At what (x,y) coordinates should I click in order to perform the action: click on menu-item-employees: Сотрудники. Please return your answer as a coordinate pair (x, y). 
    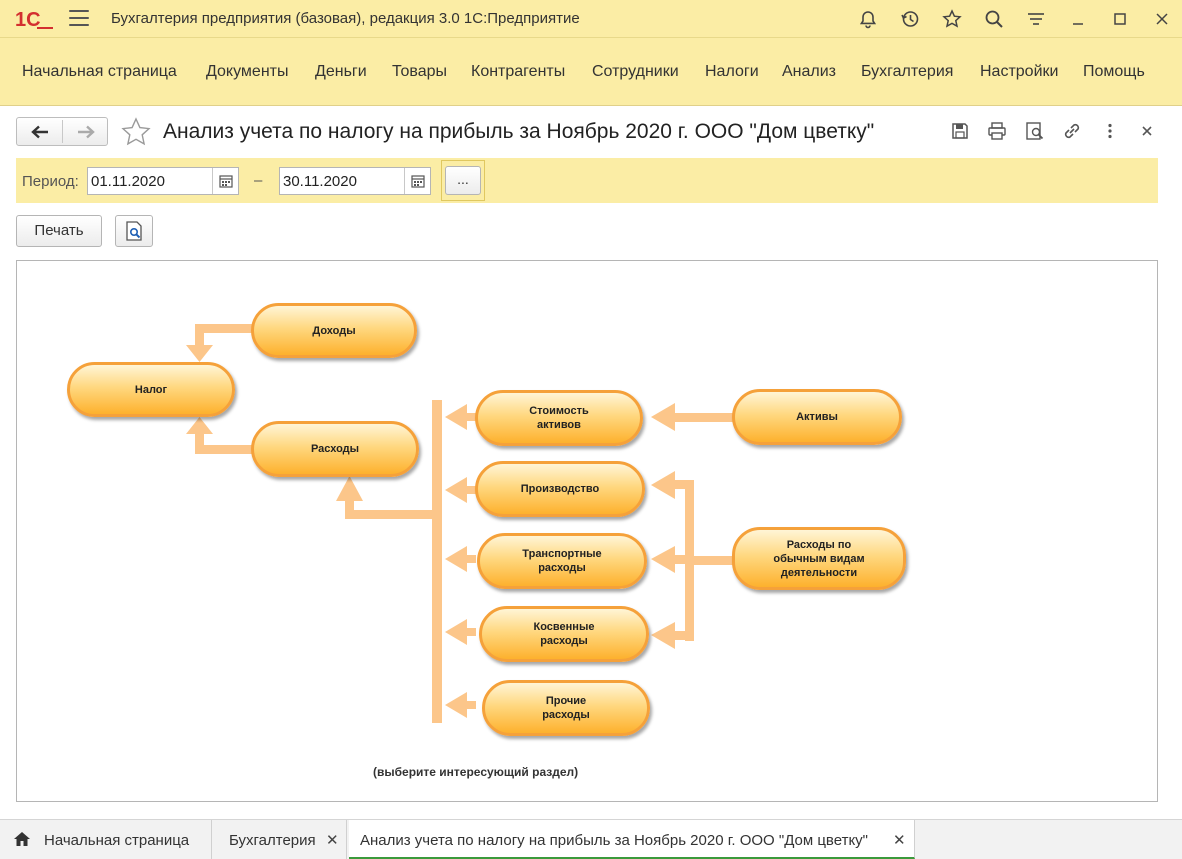
    Looking at the image, I should click on (635, 72).